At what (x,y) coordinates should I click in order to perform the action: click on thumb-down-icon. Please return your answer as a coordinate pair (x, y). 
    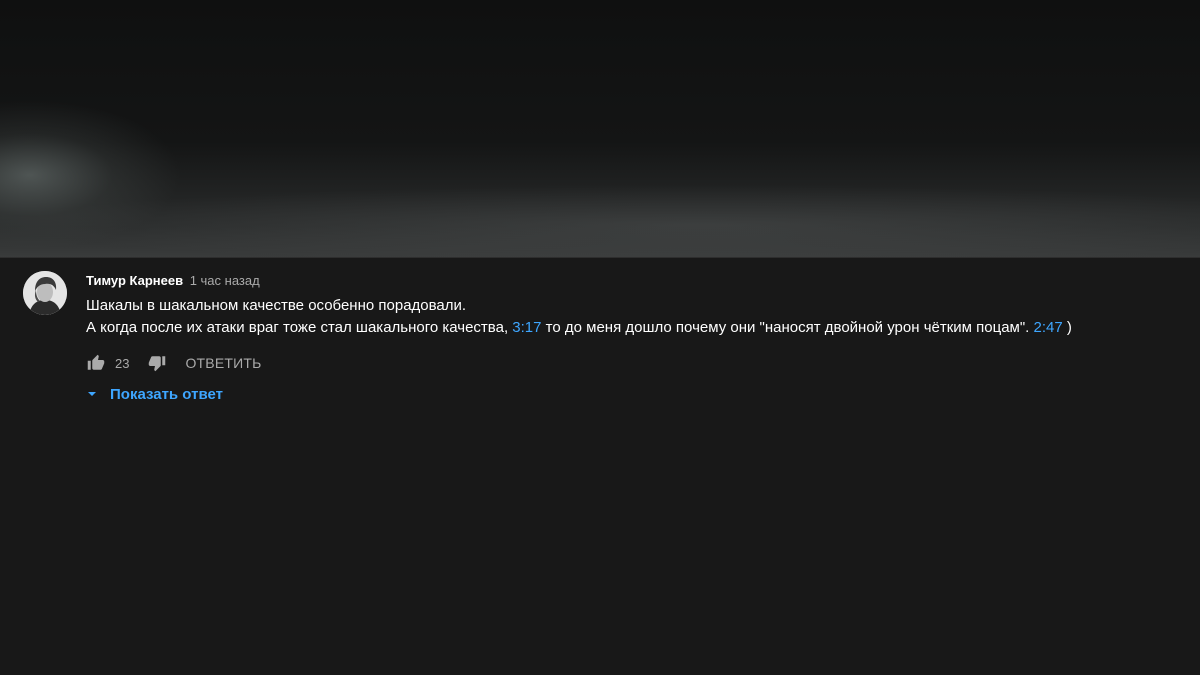
    Looking at the image, I should click on (157, 364).